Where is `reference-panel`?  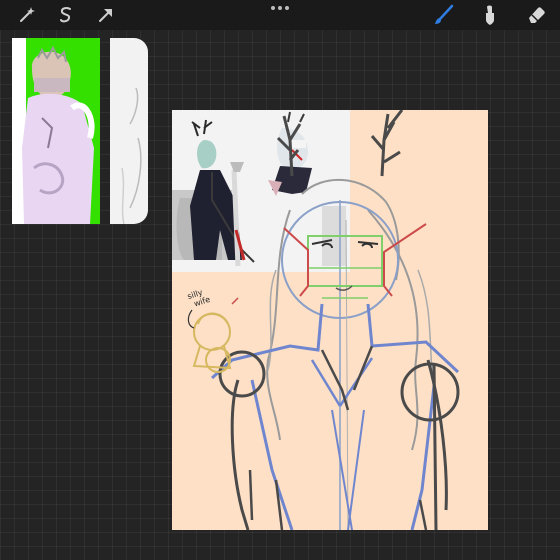 reference-panel is located at coordinates (80, 131).